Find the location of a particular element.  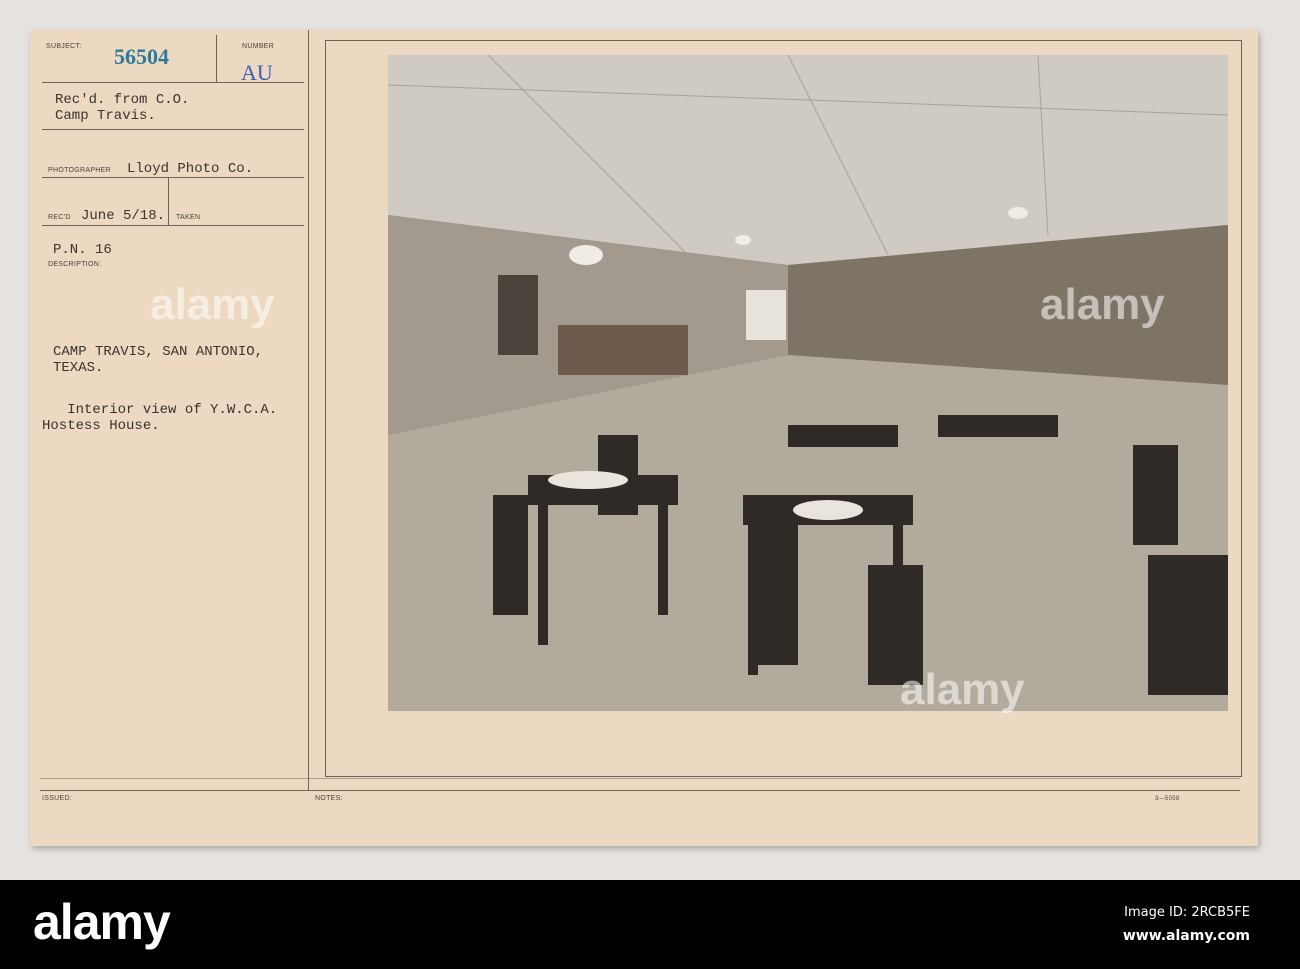

subject-number: 56504 is located at coordinates (141, 56).